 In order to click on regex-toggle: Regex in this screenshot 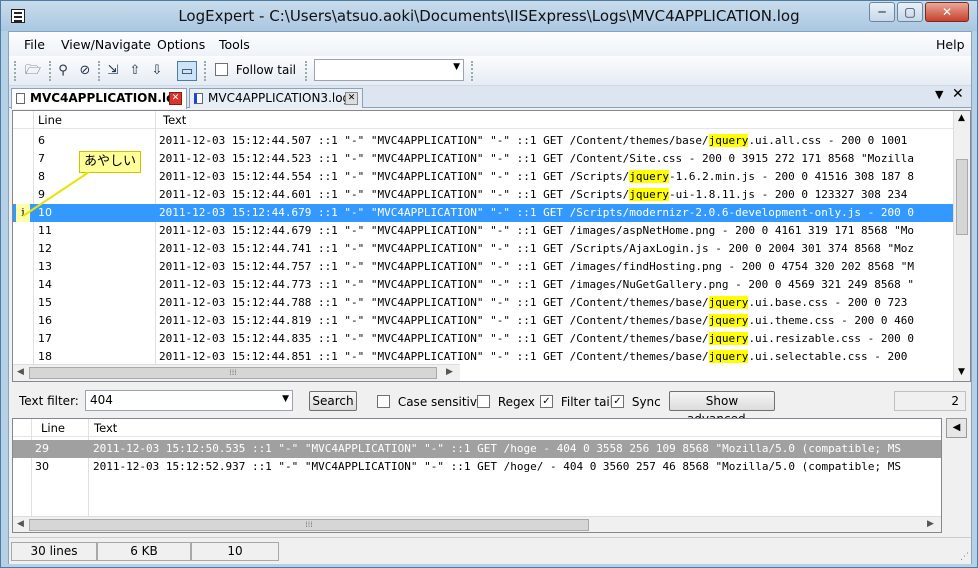, I will do `click(506, 401)`.